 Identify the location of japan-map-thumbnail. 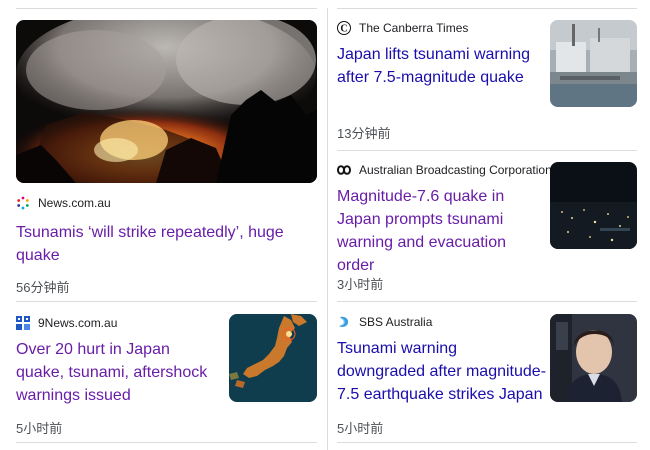
(273, 358).